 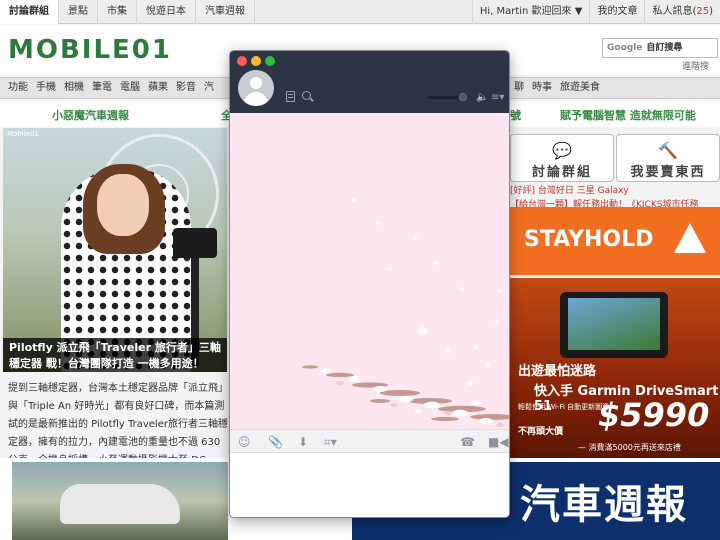 I want to click on cat-travel-food: 旅遊美食, so click(x=580, y=88).